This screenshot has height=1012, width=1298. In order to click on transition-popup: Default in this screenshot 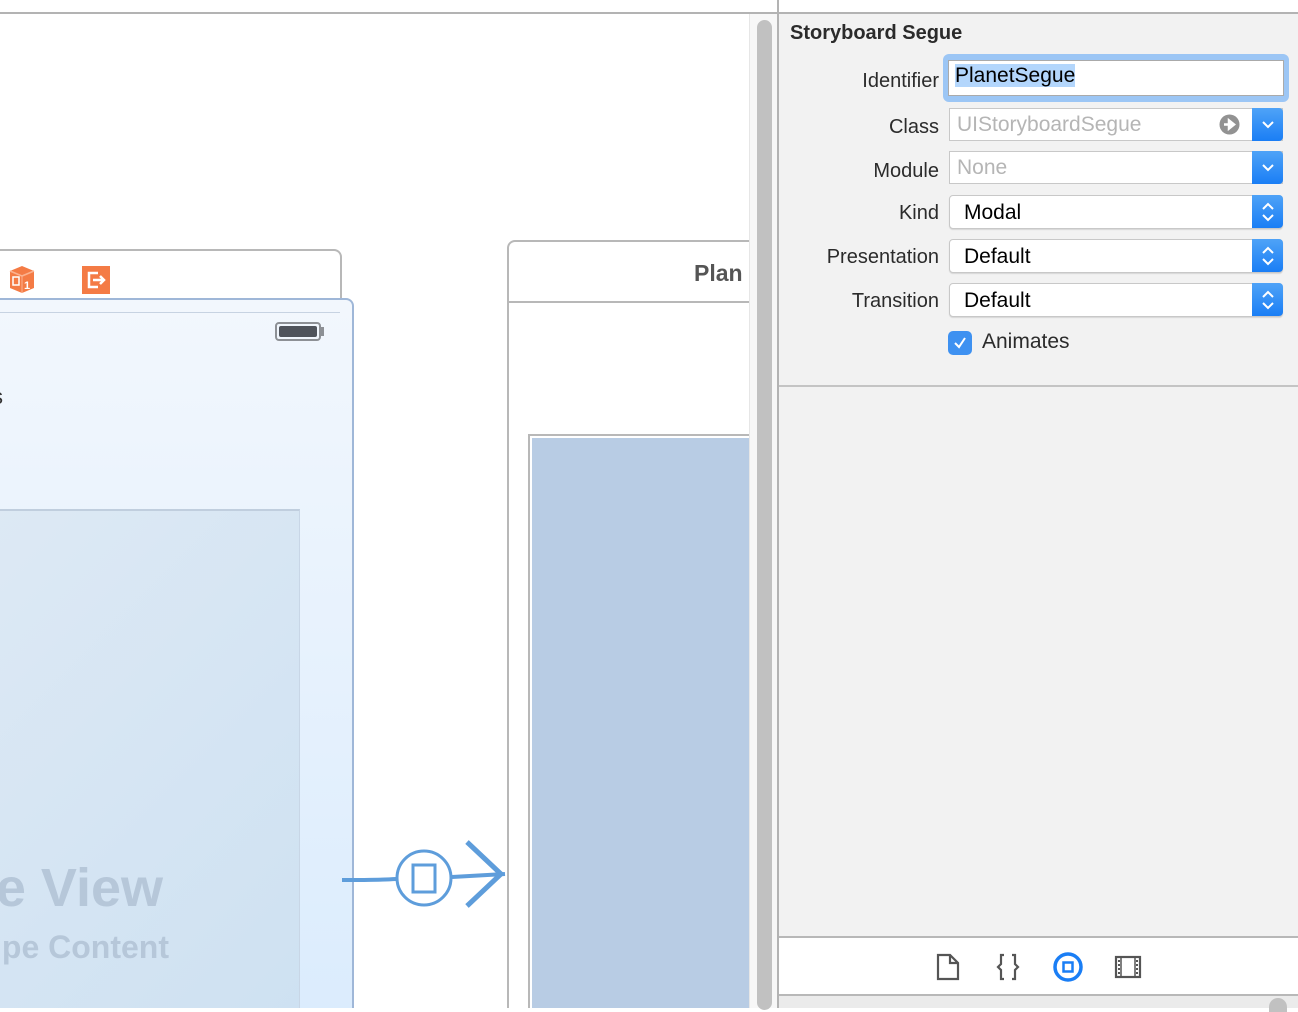, I will do `click(1116, 300)`.